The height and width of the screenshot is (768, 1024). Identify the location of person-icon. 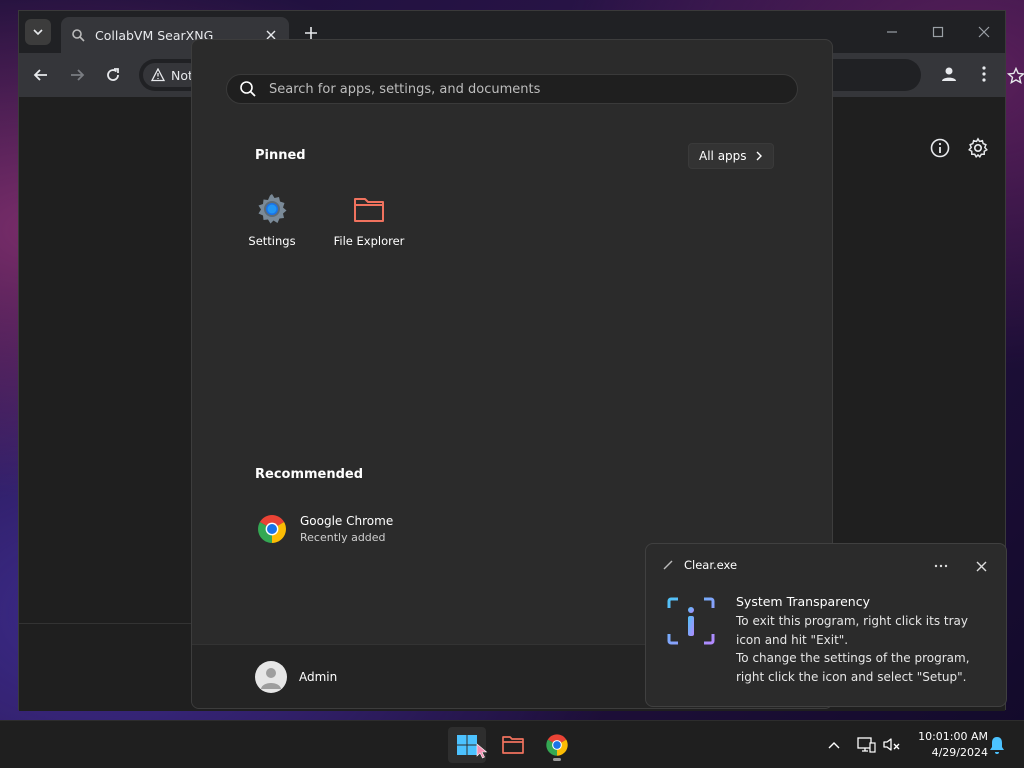
(949, 74).